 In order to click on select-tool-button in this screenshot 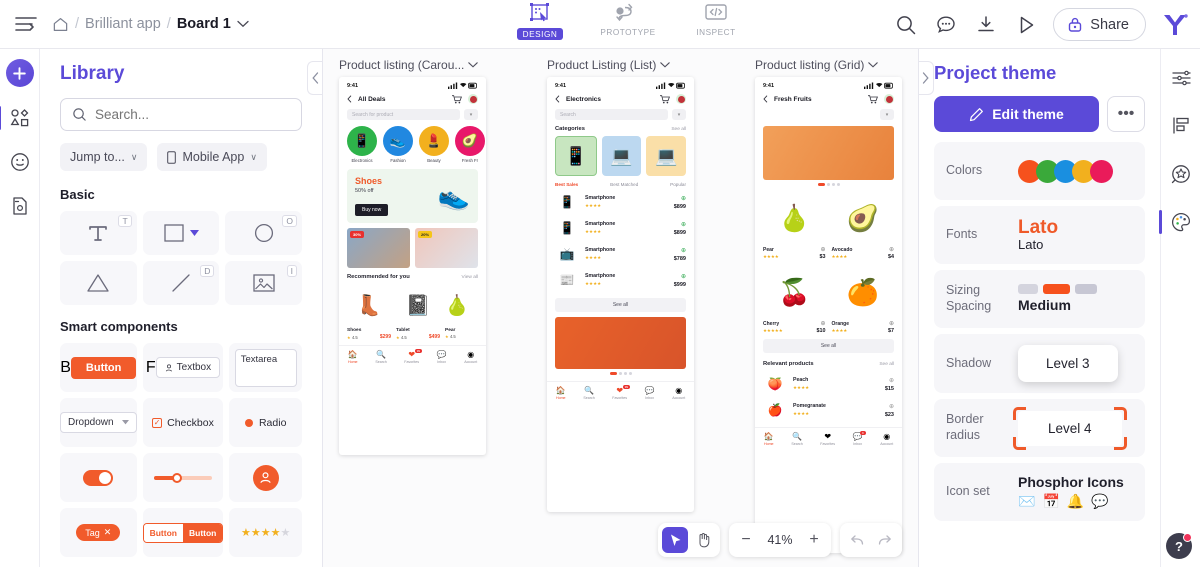, I will do `click(675, 540)`.